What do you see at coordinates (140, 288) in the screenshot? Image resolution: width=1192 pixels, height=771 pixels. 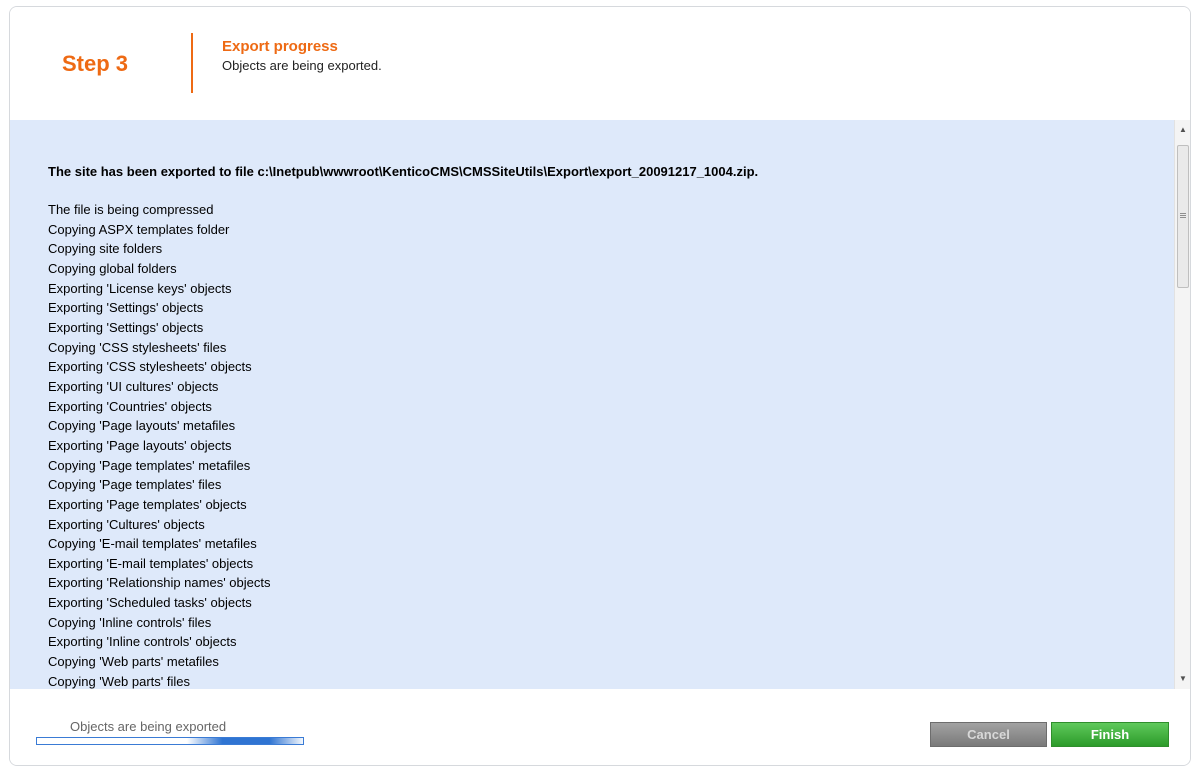 I see `log-line: Exporting 'License keys' objects` at bounding box center [140, 288].